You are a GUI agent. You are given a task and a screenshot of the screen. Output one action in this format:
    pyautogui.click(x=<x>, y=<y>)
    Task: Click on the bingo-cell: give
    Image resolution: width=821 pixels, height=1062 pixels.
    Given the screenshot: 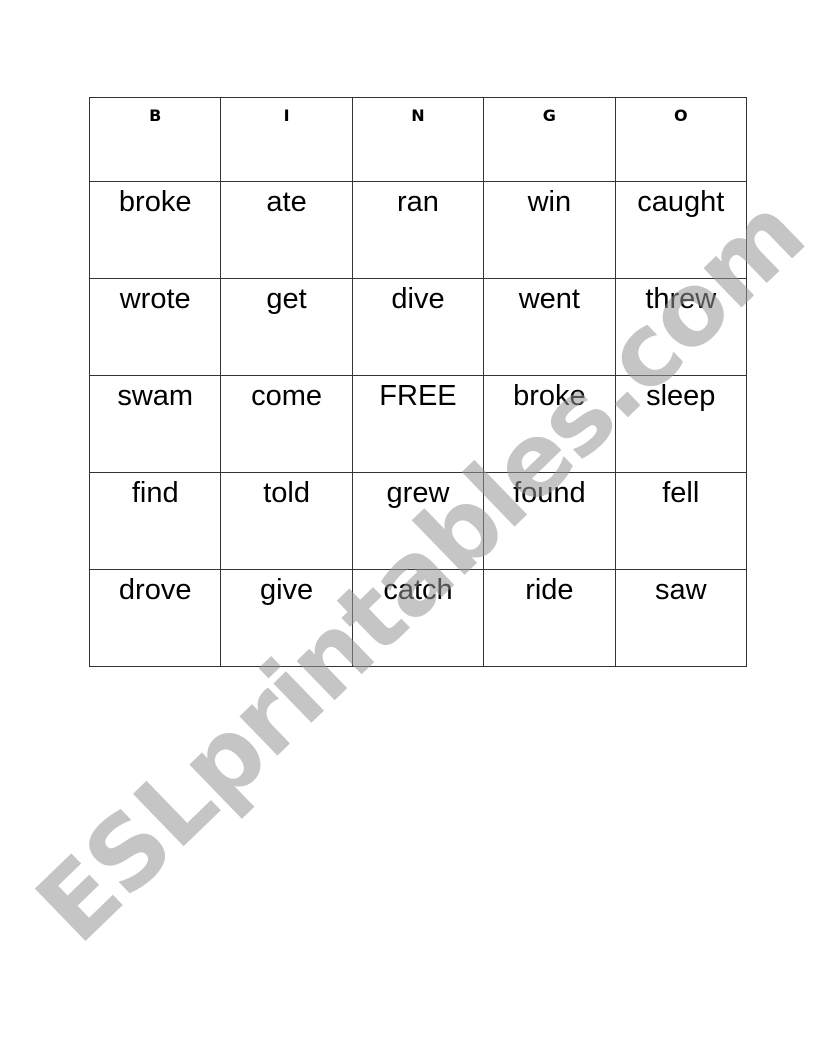 What is the action you would take?
    pyautogui.click(x=286, y=618)
    